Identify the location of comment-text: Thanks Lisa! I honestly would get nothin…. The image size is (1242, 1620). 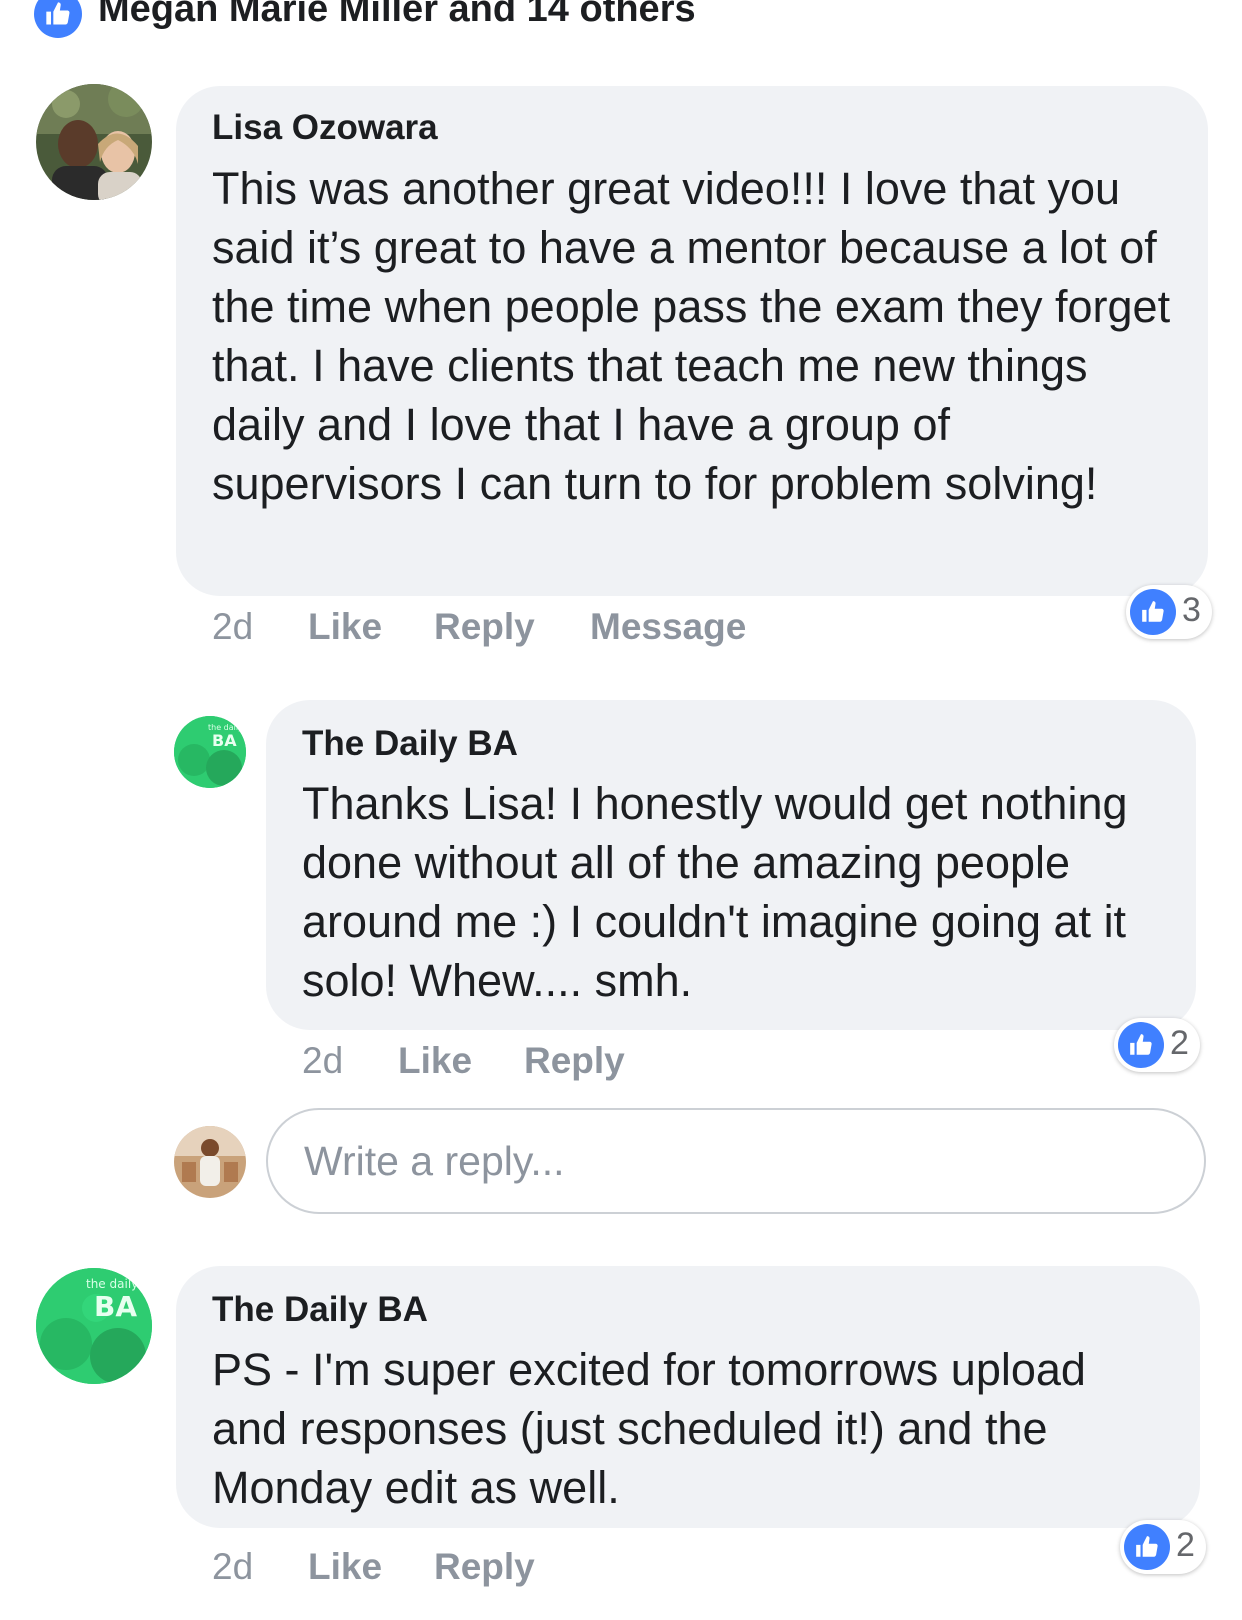
(715, 892).